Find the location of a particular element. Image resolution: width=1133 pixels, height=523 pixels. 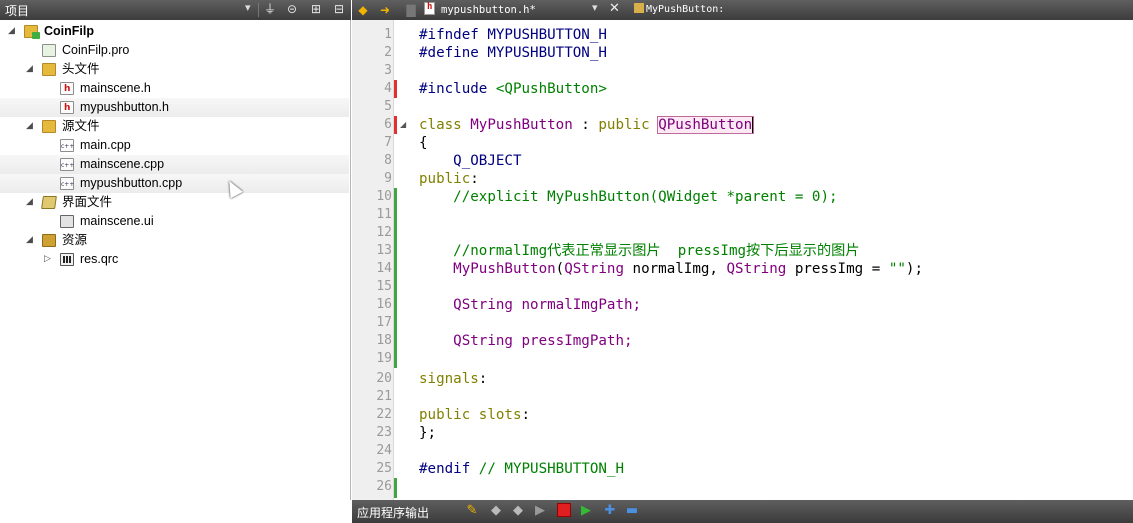

prev-arrow-icon: ◆ is located at coordinates (496, 511).